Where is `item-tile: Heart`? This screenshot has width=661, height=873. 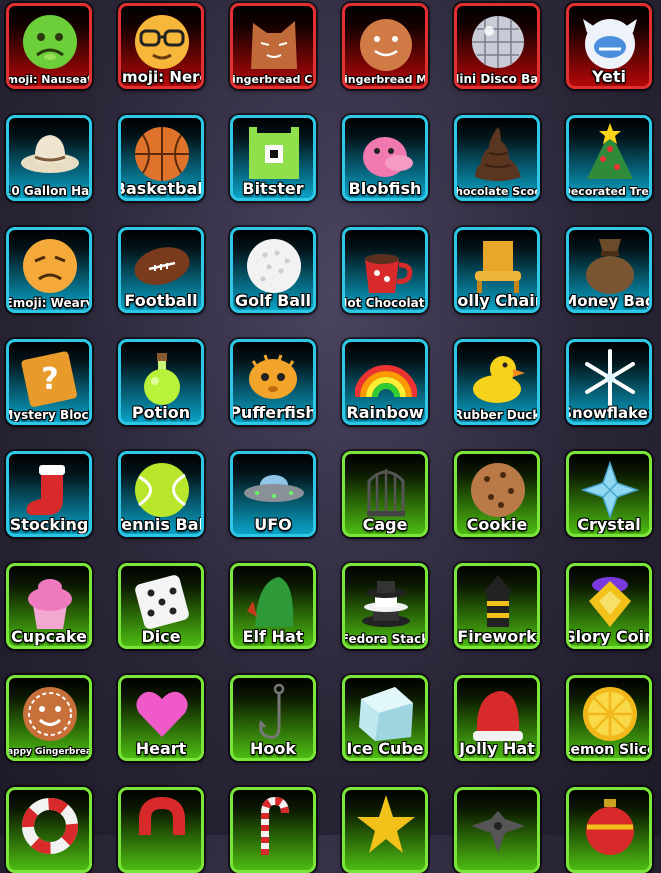
item-tile: Heart is located at coordinates (161, 718).